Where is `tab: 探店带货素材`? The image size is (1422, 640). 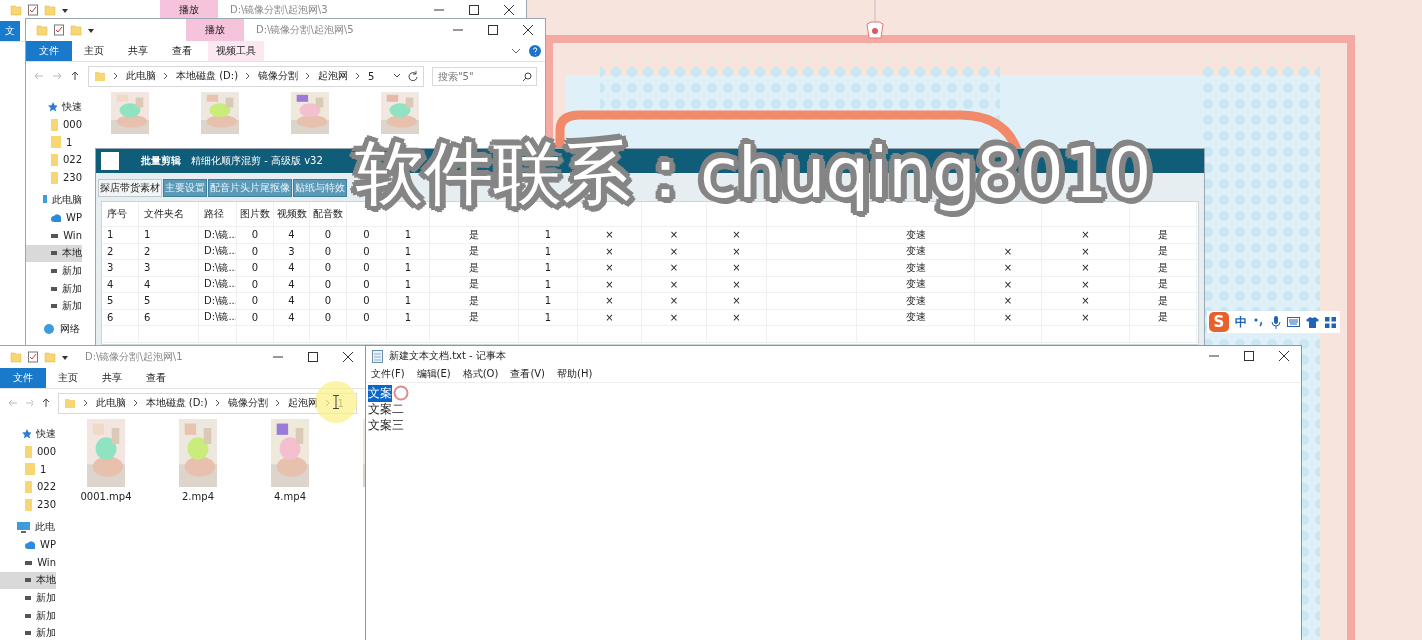 tab: 探店带货素材 is located at coordinates (130, 188).